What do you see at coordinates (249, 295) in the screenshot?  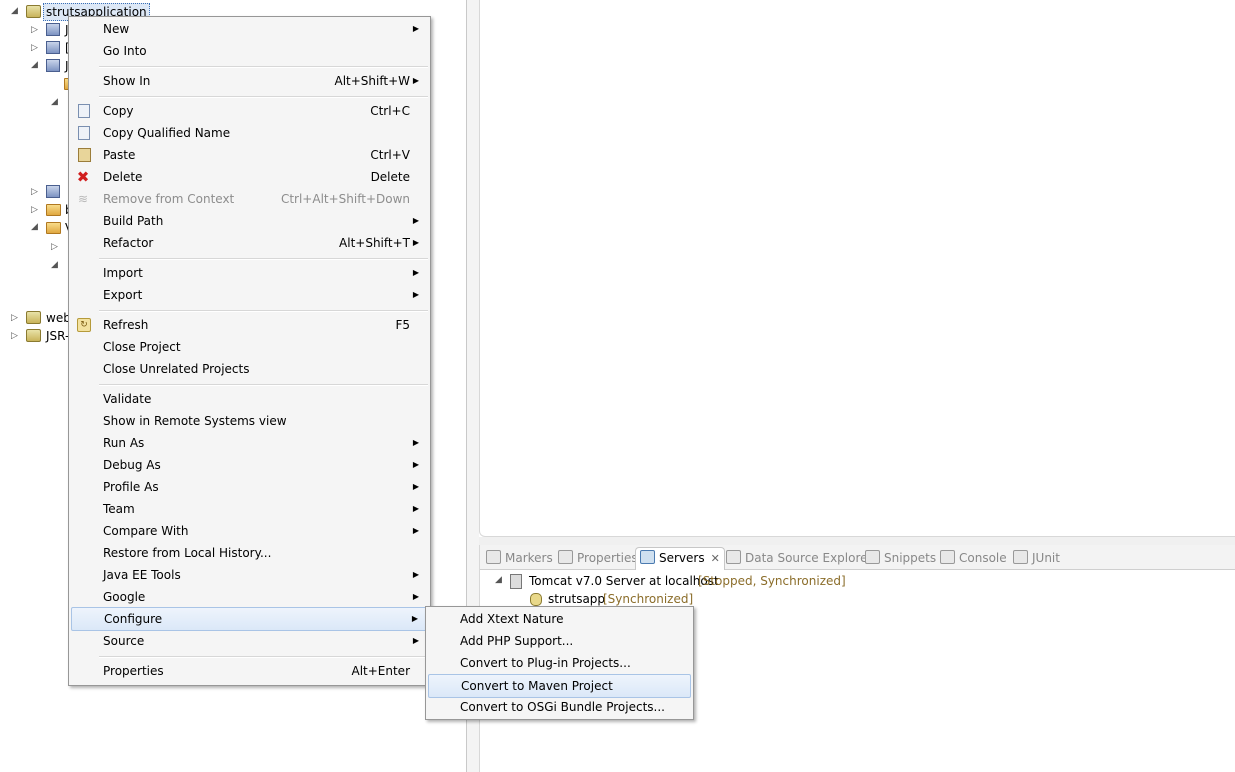 I see `menu-item-export: Export ▶` at bounding box center [249, 295].